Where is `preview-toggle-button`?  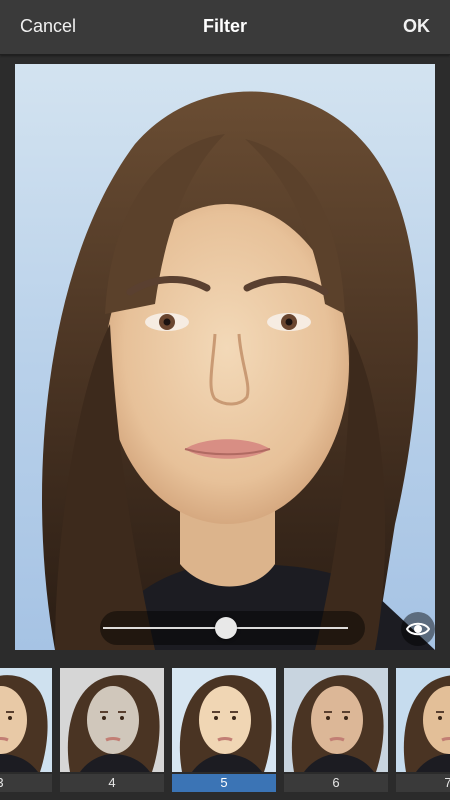
preview-toggle-button is located at coordinates (418, 629).